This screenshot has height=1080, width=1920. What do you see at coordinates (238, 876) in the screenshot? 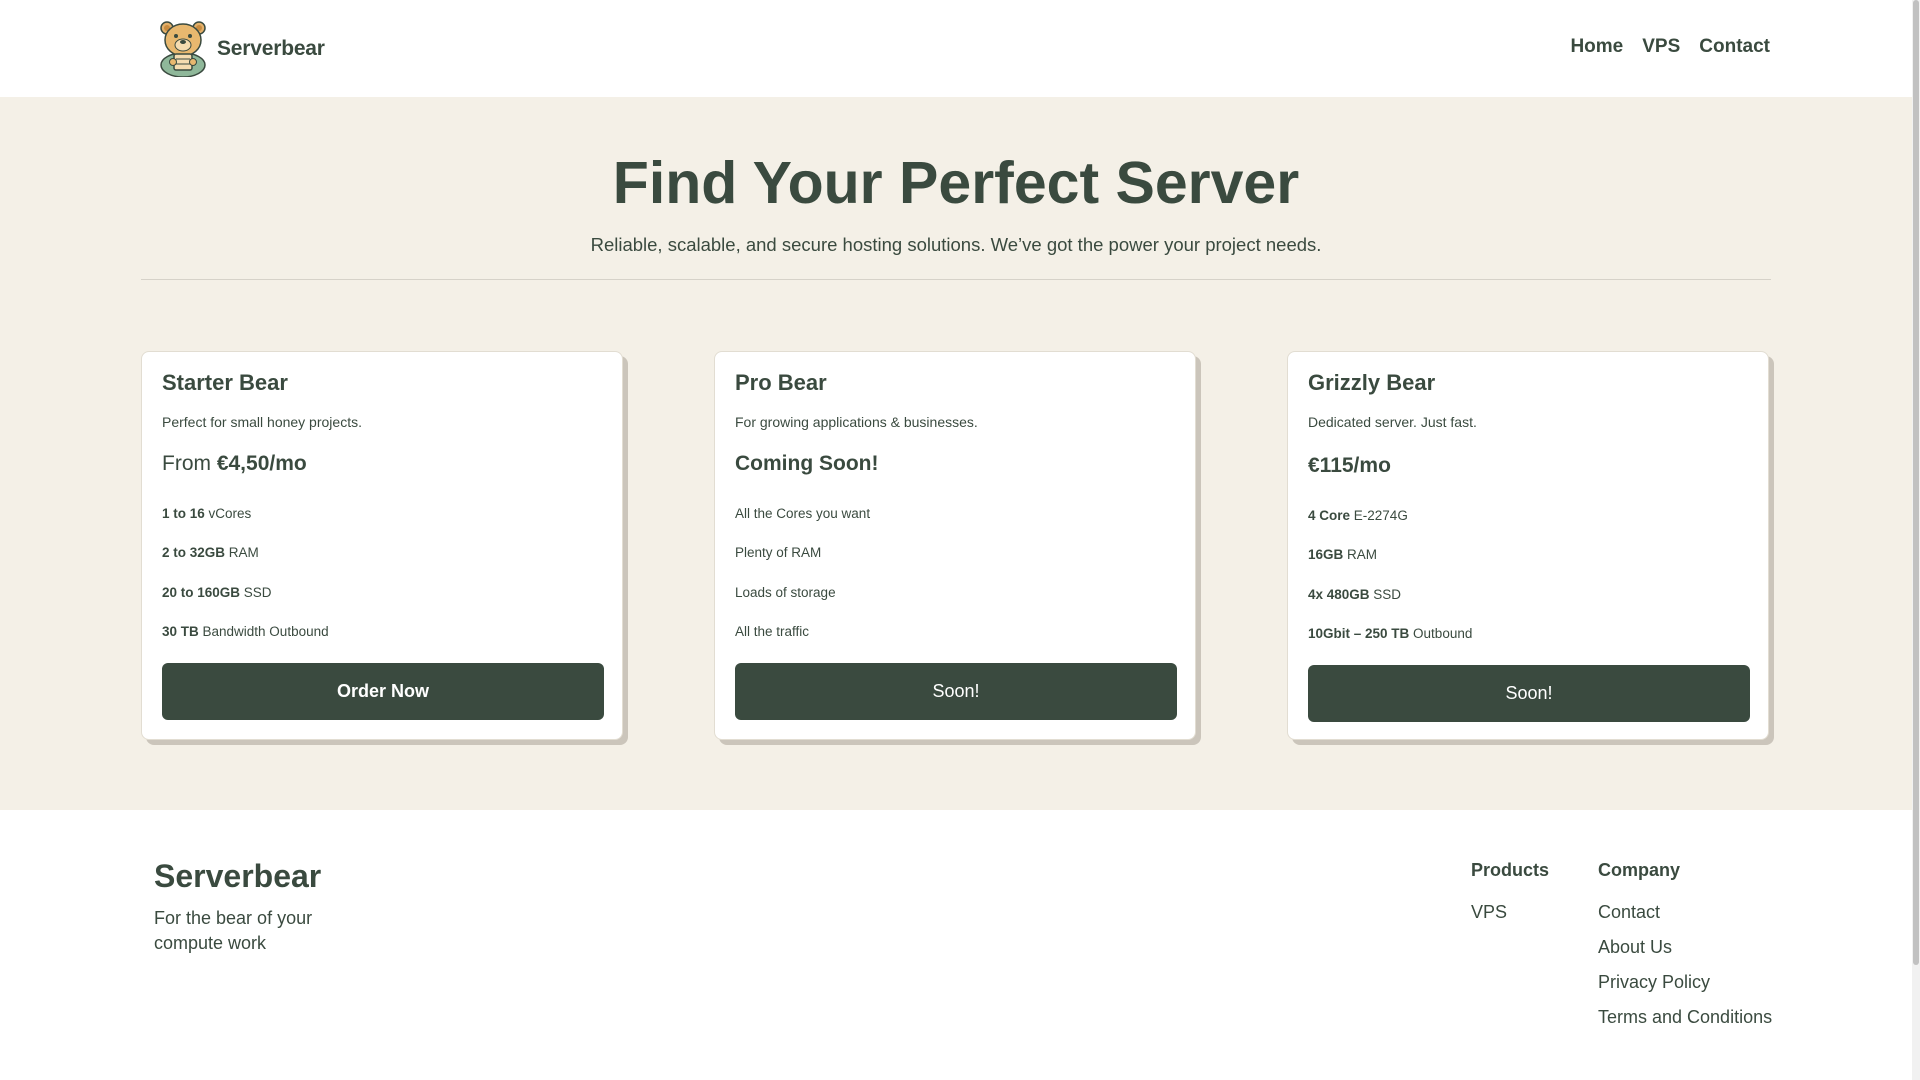
I see `footer-brand: Serverbear` at bounding box center [238, 876].